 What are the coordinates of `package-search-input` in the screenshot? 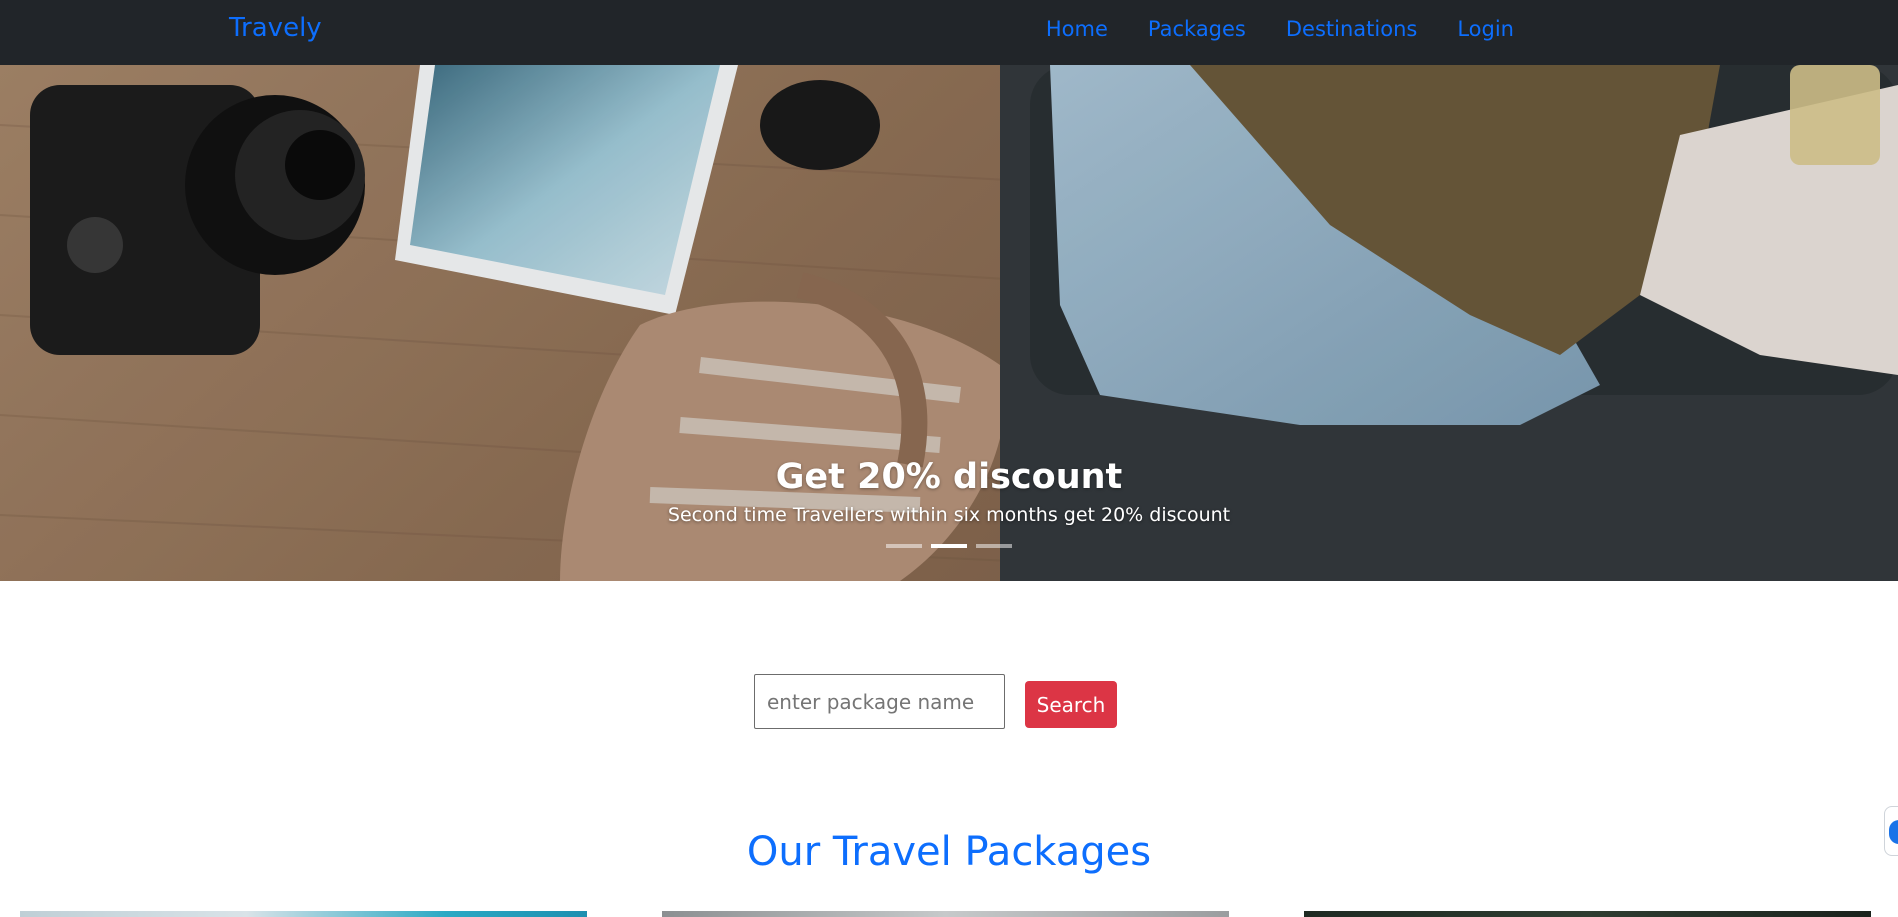 It's located at (879, 701).